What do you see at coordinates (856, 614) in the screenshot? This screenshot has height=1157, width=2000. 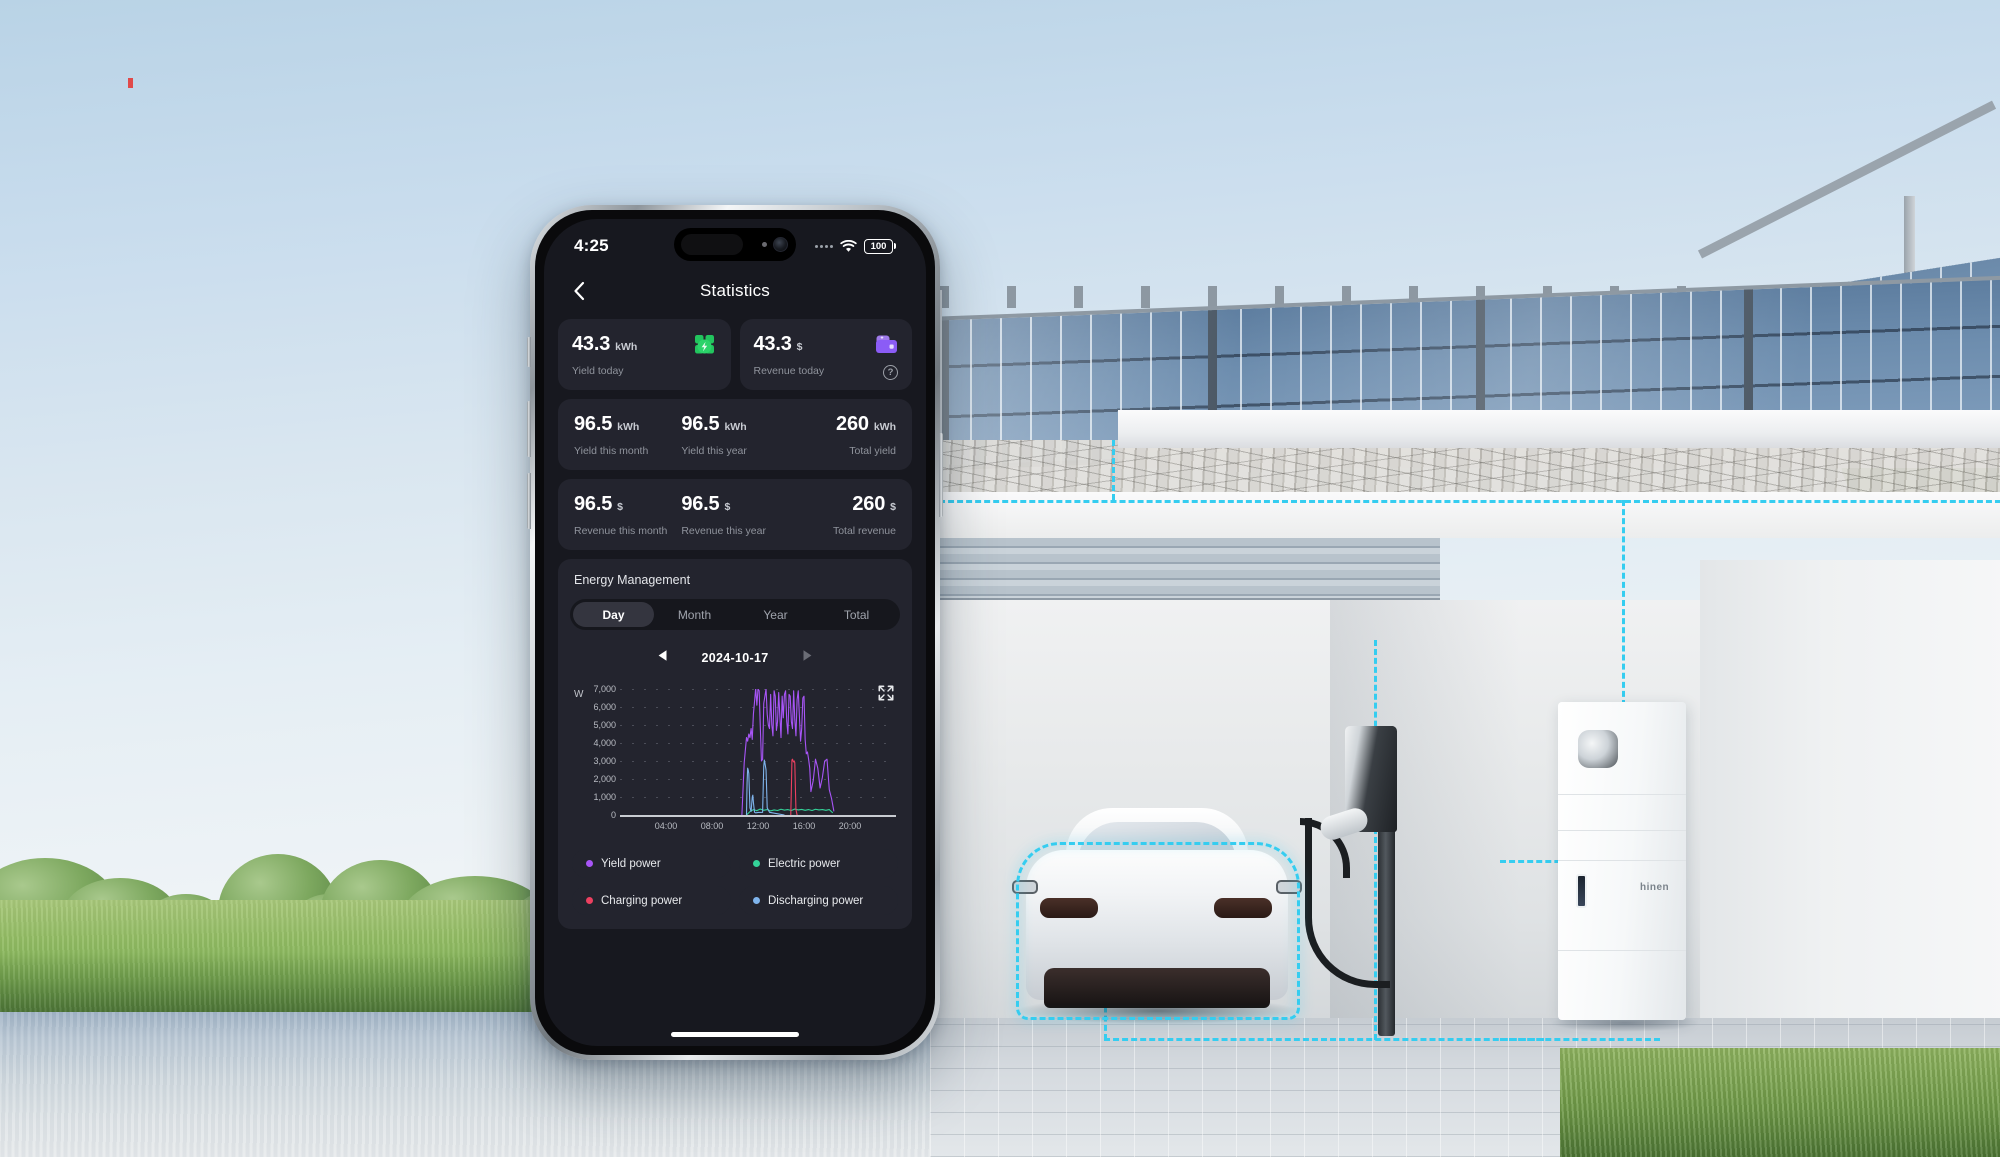 I see `tab-total: Total` at bounding box center [856, 614].